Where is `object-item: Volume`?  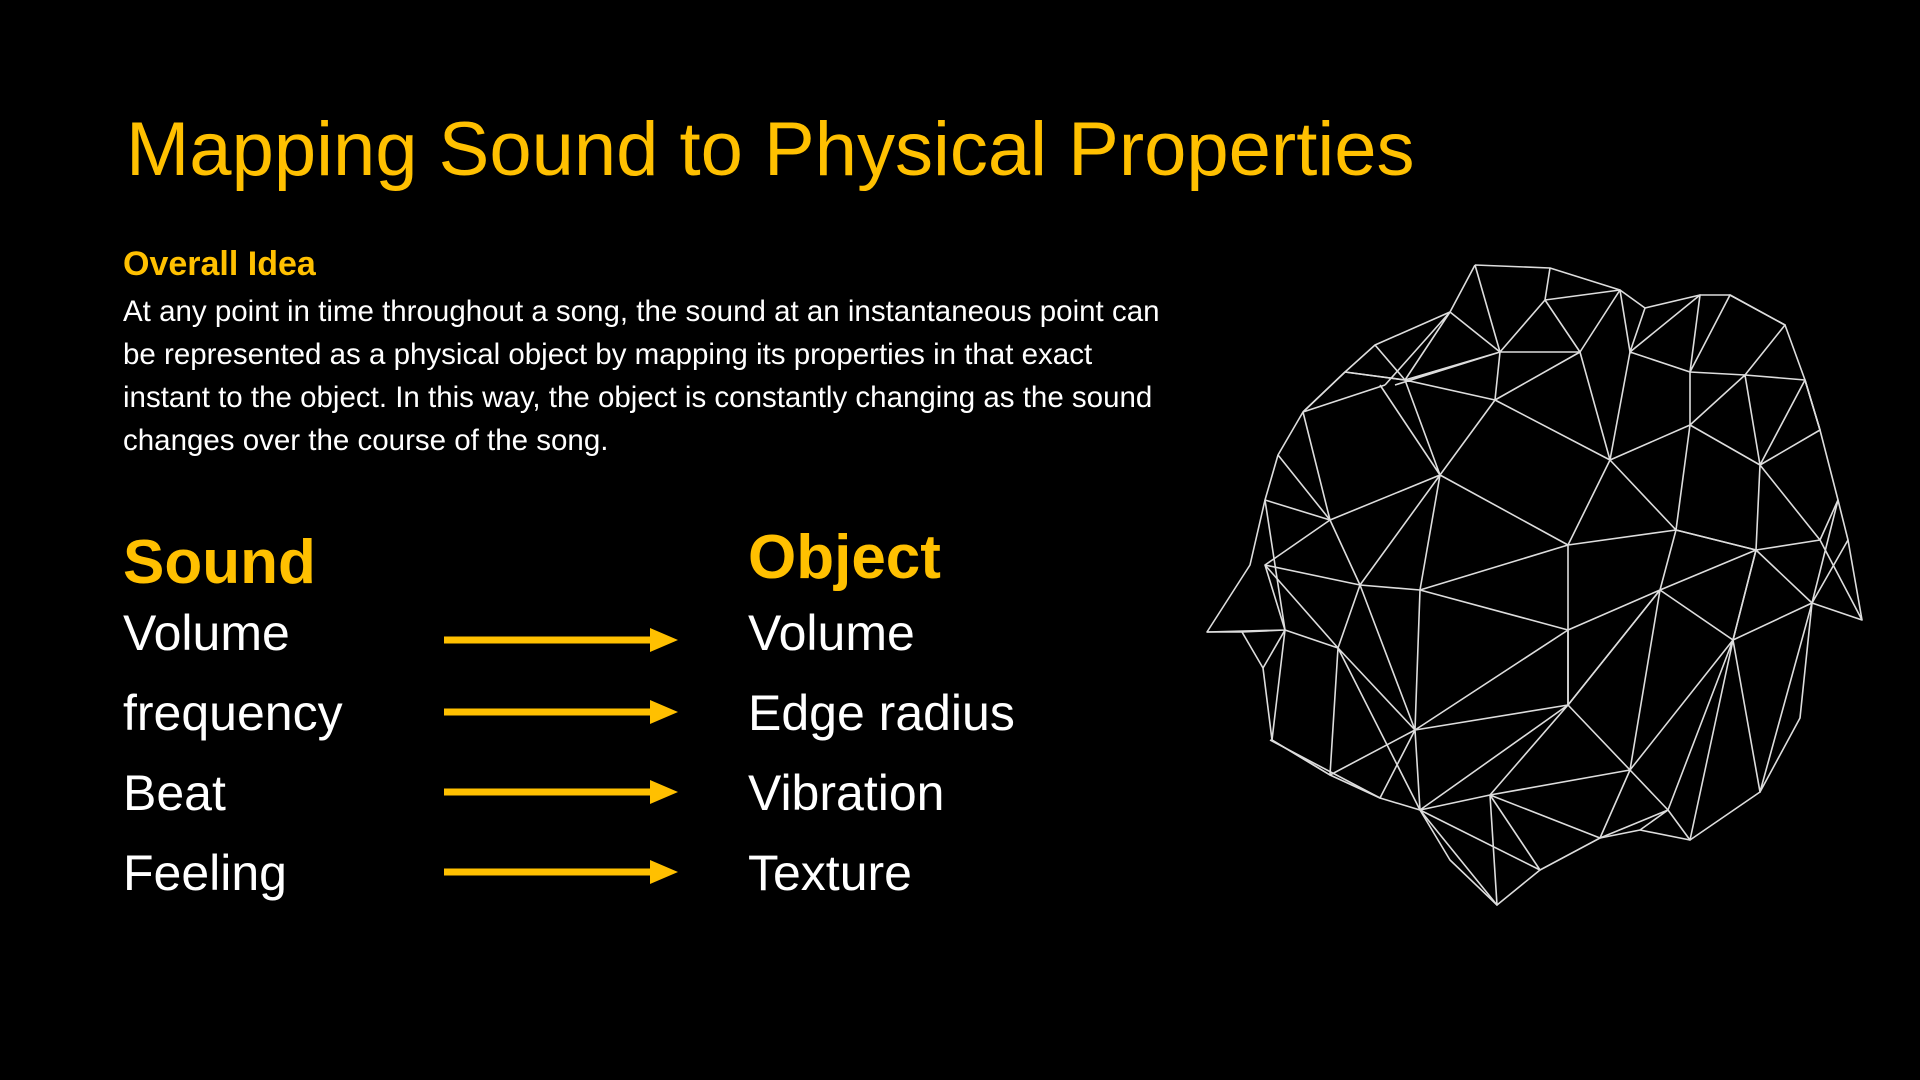 object-item: Volume is located at coordinates (831, 633).